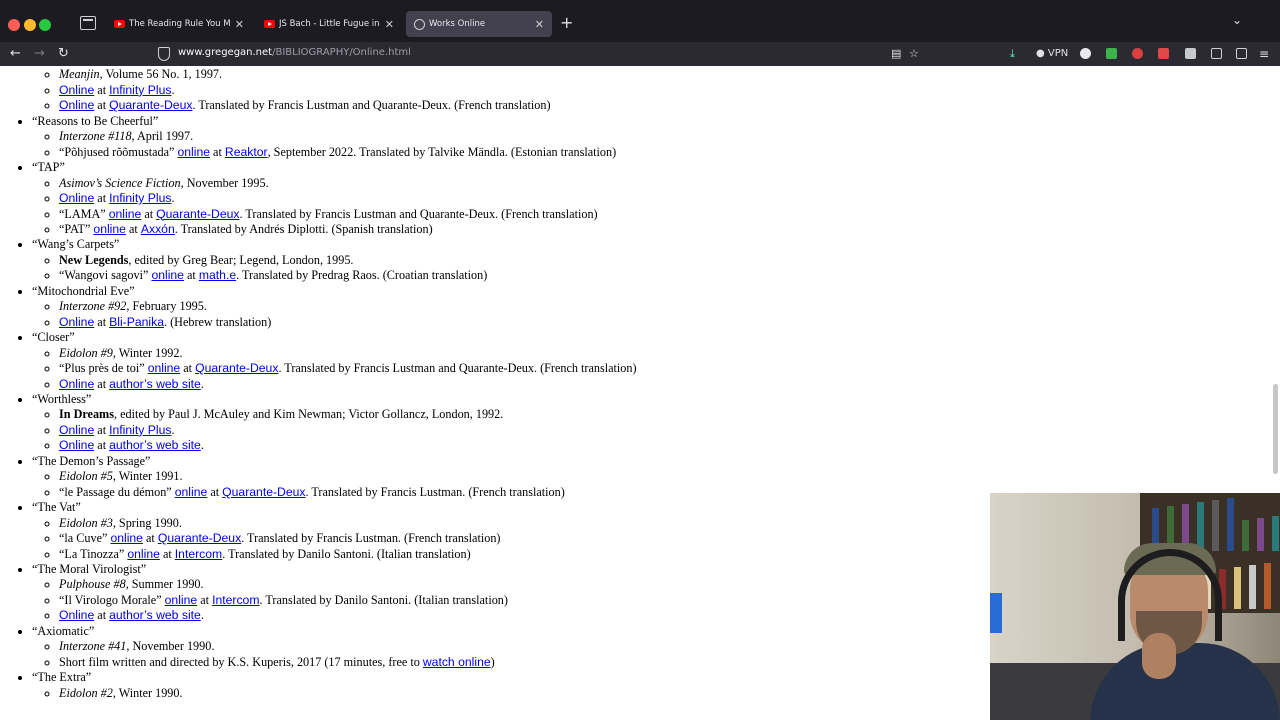 This screenshot has width=1280, height=720. What do you see at coordinates (457, 662) in the screenshot?
I see `publication-link: watch online` at bounding box center [457, 662].